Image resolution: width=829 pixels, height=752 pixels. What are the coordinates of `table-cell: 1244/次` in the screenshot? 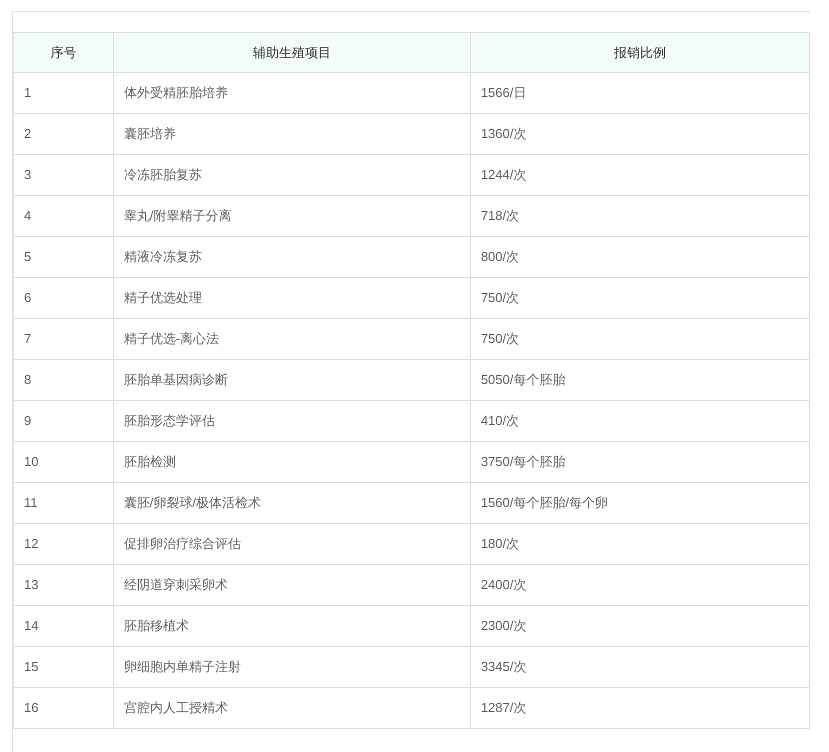 It's located at (640, 175).